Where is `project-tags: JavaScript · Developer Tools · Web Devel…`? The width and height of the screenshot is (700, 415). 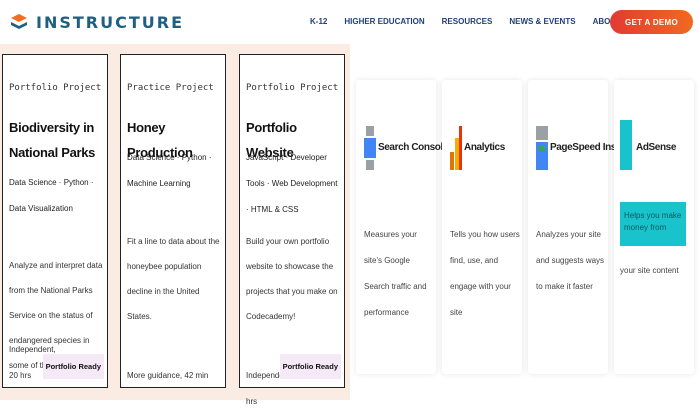 project-tags: JavaScript · Developer Tools · Web Devel… is located at coordinates (292, 183).